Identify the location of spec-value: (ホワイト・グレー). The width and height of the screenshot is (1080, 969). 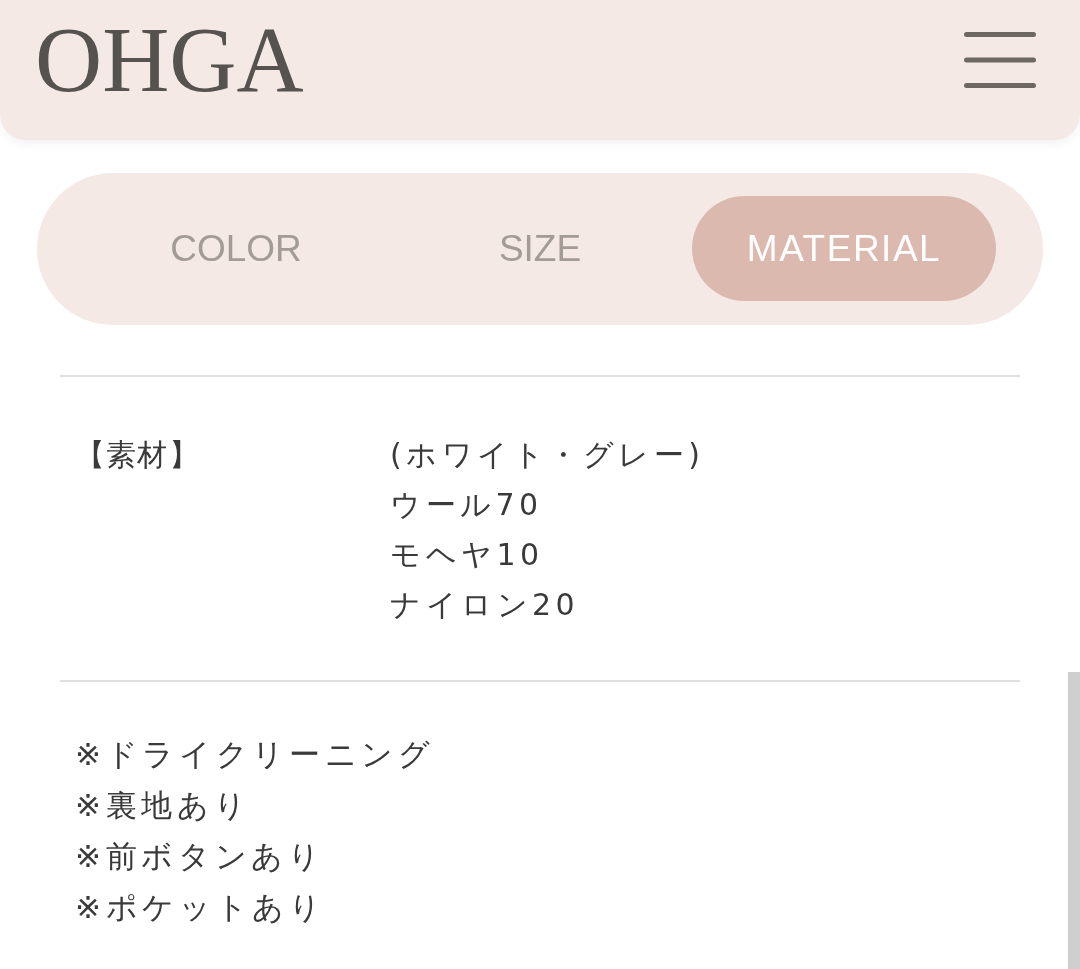
(547, 455).